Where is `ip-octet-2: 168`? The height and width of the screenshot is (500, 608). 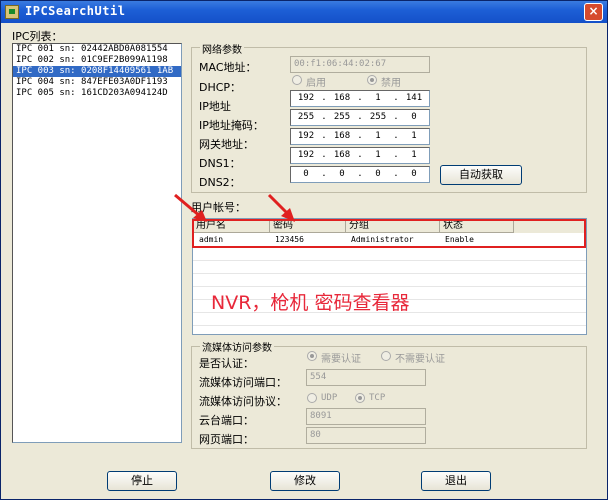 ip-octet-2: 168 is located at coordinates (342, 98).